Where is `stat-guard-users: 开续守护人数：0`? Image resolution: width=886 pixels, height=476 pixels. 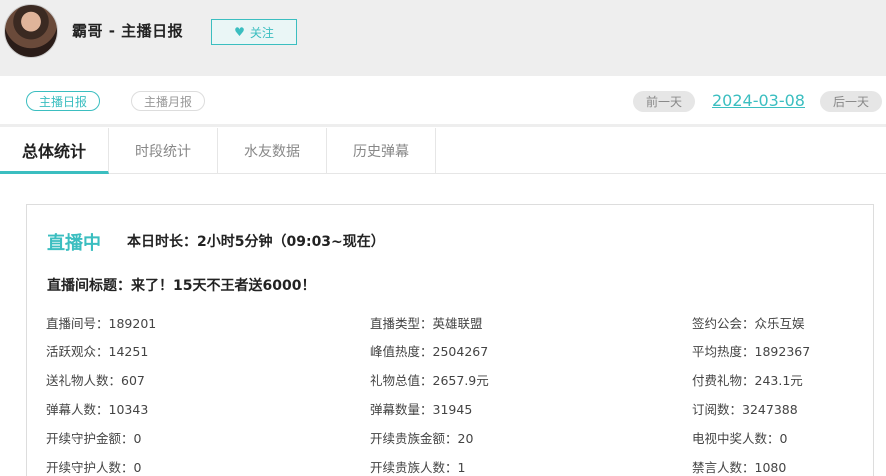 stat-guard-users: 开续守护人数：0 is located at coordinates (93, 466).